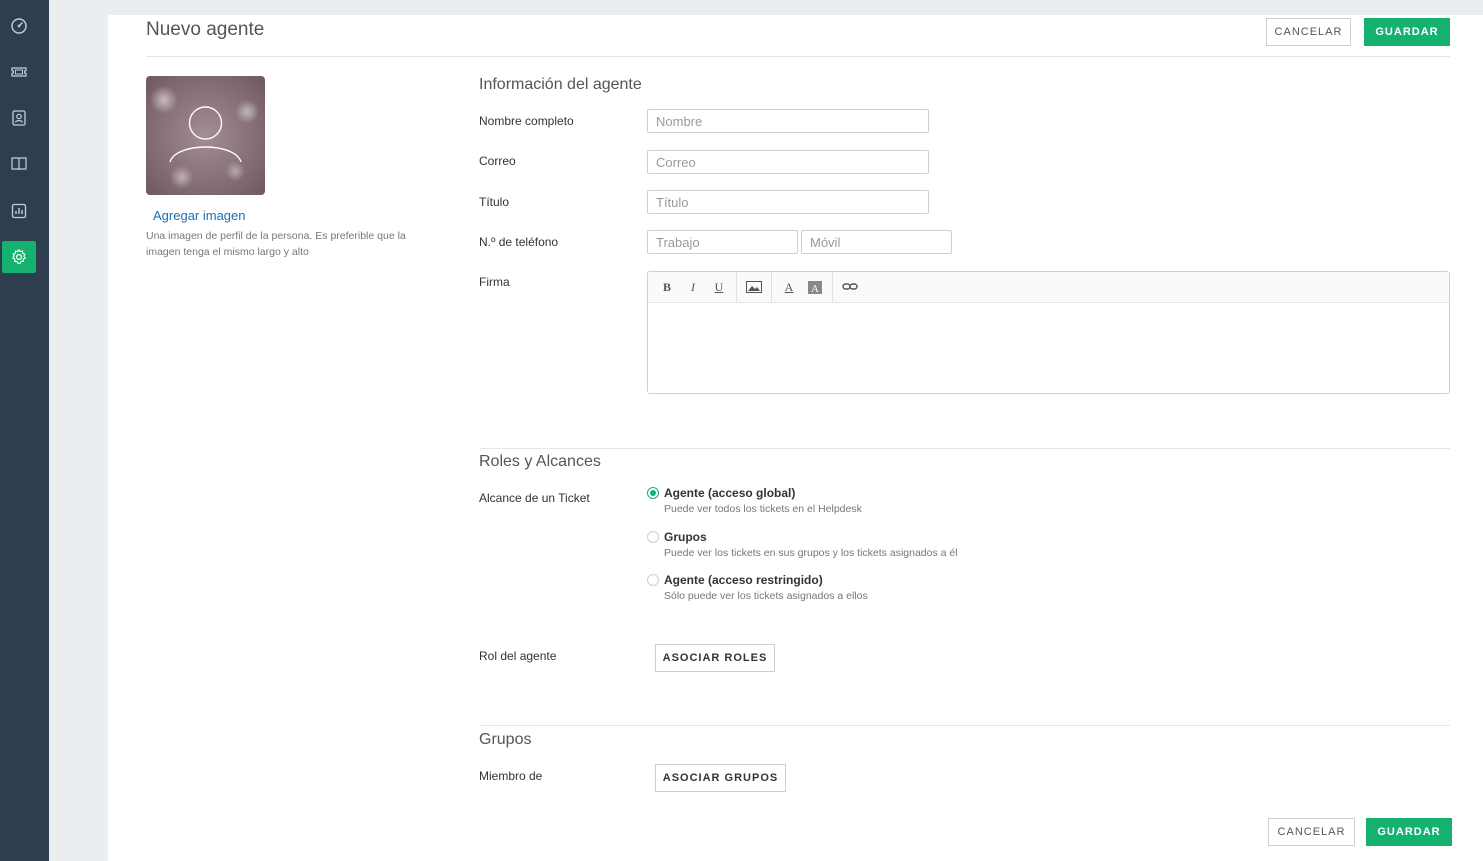 The width and height of the screenshot is (1483, 861). What do you see at coordinates (505, 739) in the screenshot?
I see `section-title-groups: Grupos` at bounding box center [505, 739].